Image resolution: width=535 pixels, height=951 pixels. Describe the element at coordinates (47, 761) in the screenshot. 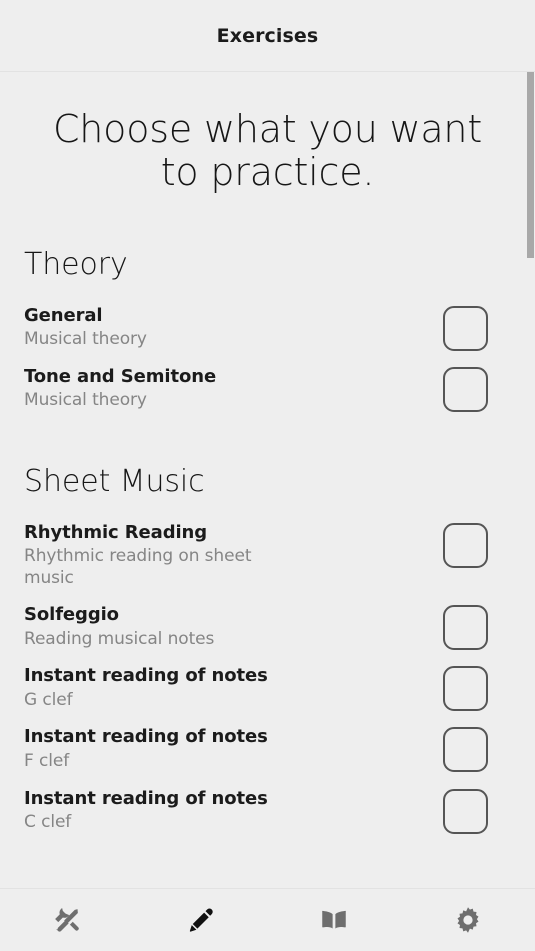

I see `exercise-subtitle: F clef` at that location.